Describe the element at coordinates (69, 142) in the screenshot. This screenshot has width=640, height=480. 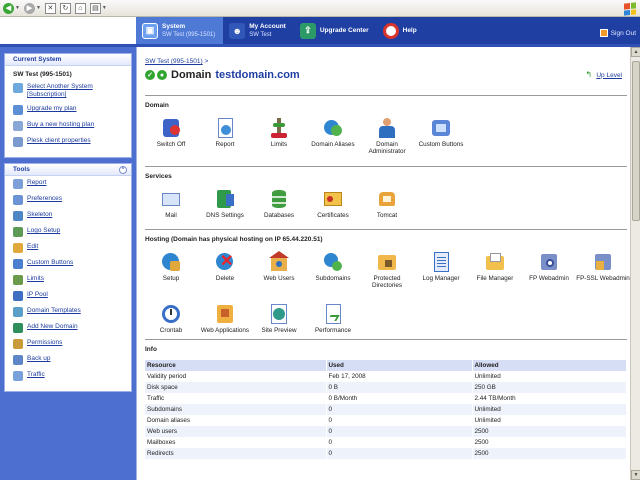
I see `sidebar-item-properties: Plesk client properties` at that location.